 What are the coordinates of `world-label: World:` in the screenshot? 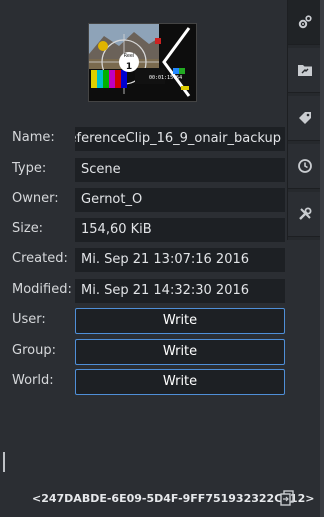 It's located at (33, 380).